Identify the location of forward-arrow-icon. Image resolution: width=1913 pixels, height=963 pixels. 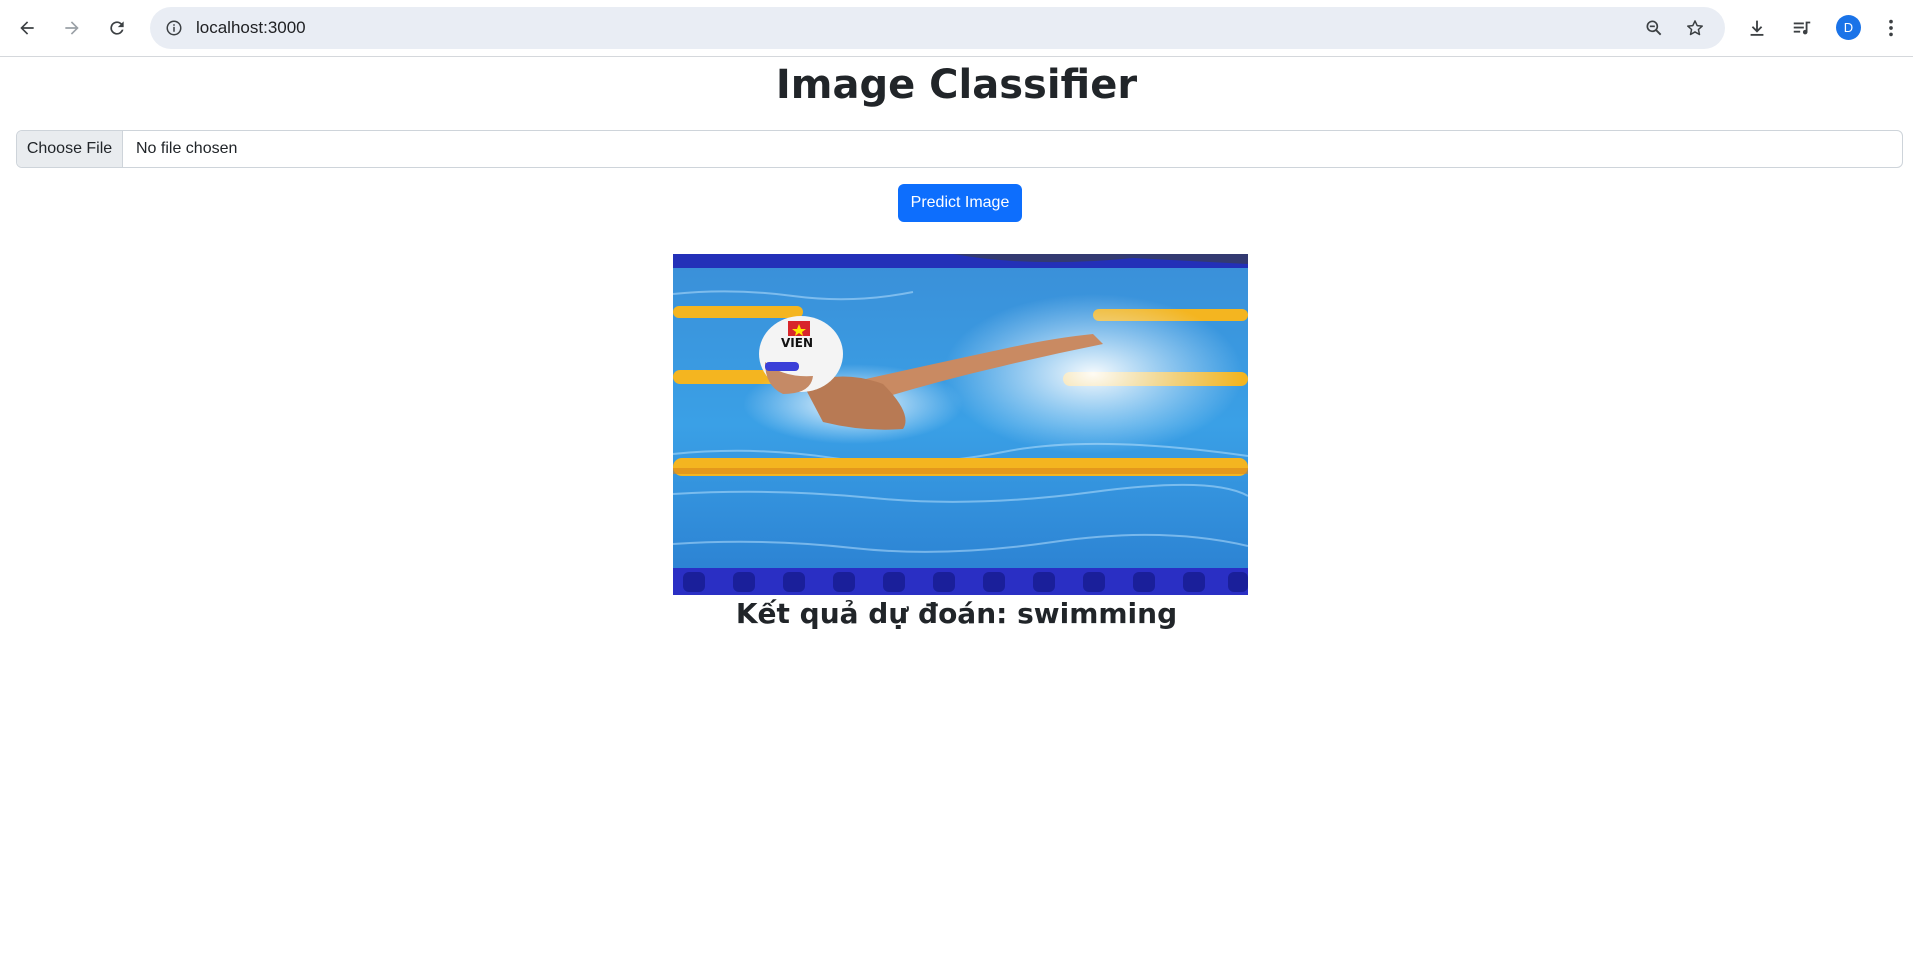
(72, 28).